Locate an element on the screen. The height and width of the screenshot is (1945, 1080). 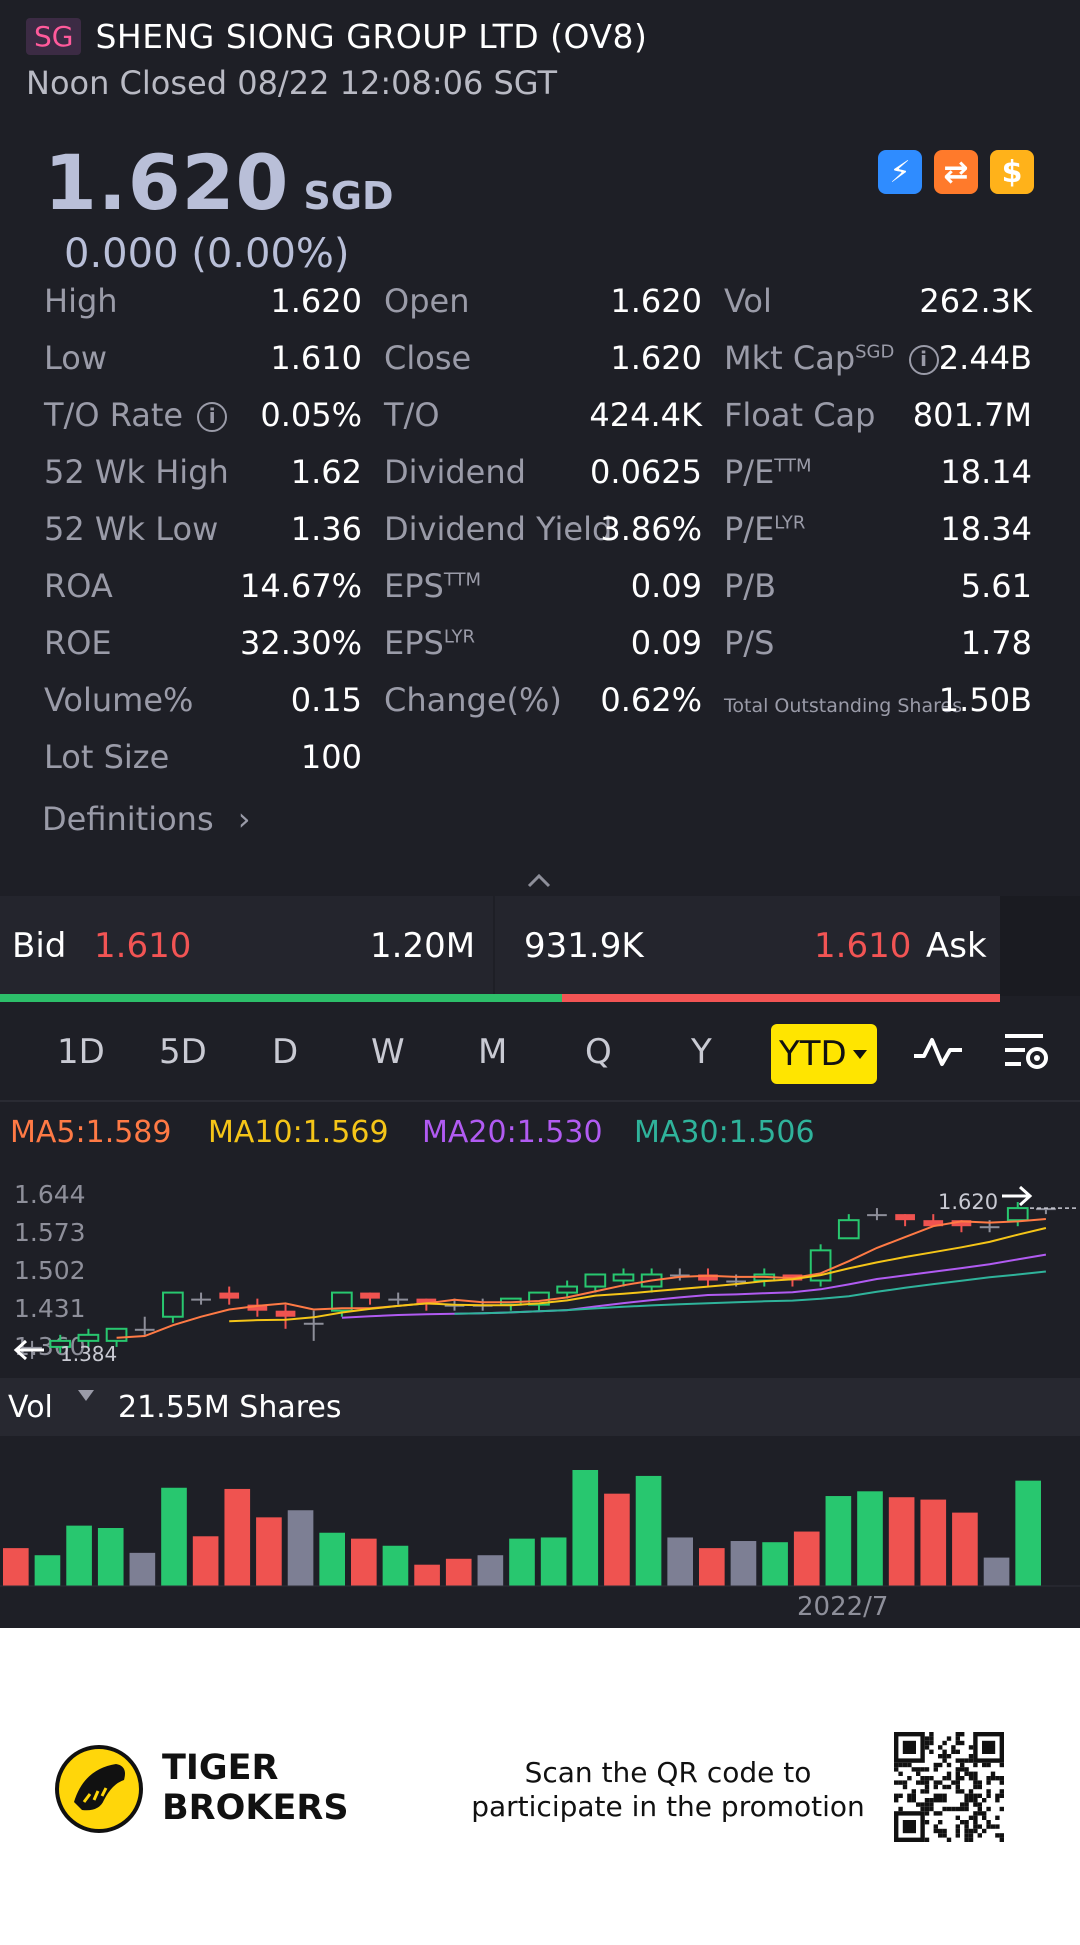
tab-month: M is located at coordinates (492, 1052).